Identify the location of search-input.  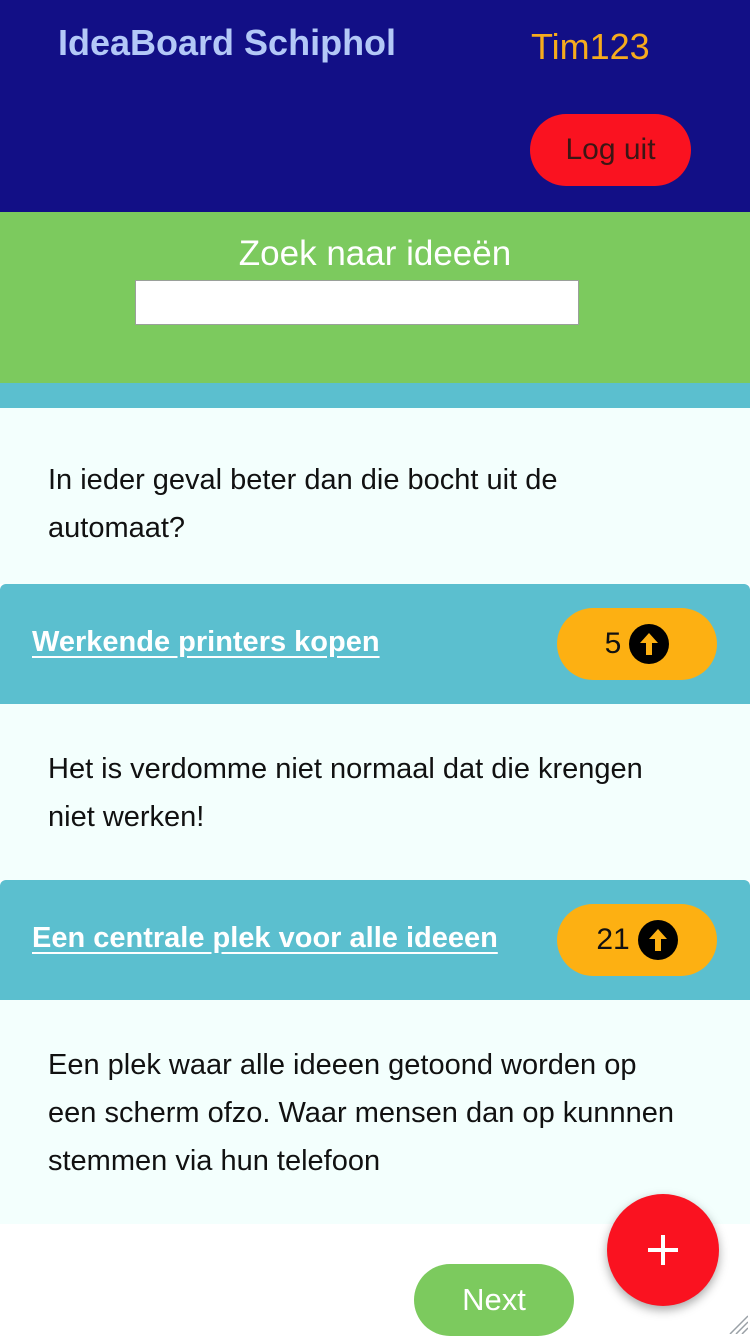
(357, 302).